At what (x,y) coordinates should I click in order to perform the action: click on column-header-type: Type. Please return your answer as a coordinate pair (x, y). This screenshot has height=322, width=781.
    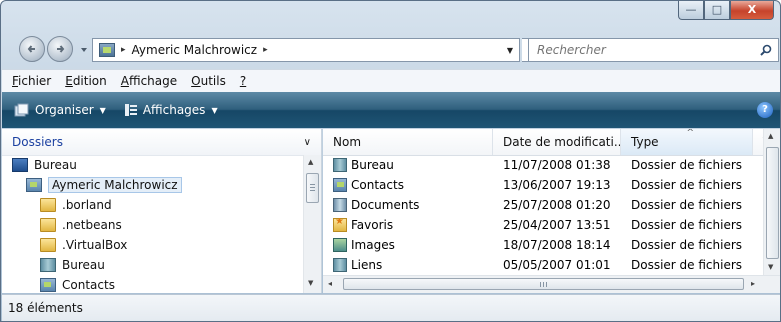
    Looking at the image, I should click on (687, 142).